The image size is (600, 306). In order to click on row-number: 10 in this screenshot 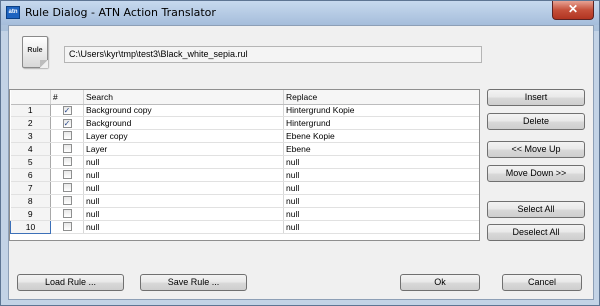, I will do `click(30, 227)`.